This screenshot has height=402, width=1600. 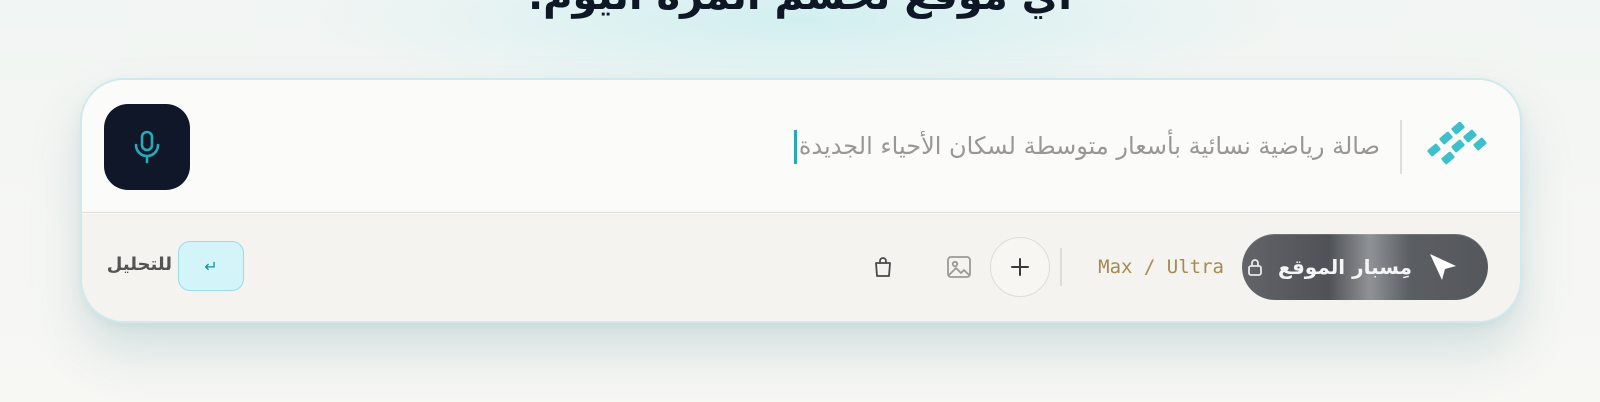 I want to click on mode-selector-button: مِسبار الموقع, so click(x=1365, y=267).